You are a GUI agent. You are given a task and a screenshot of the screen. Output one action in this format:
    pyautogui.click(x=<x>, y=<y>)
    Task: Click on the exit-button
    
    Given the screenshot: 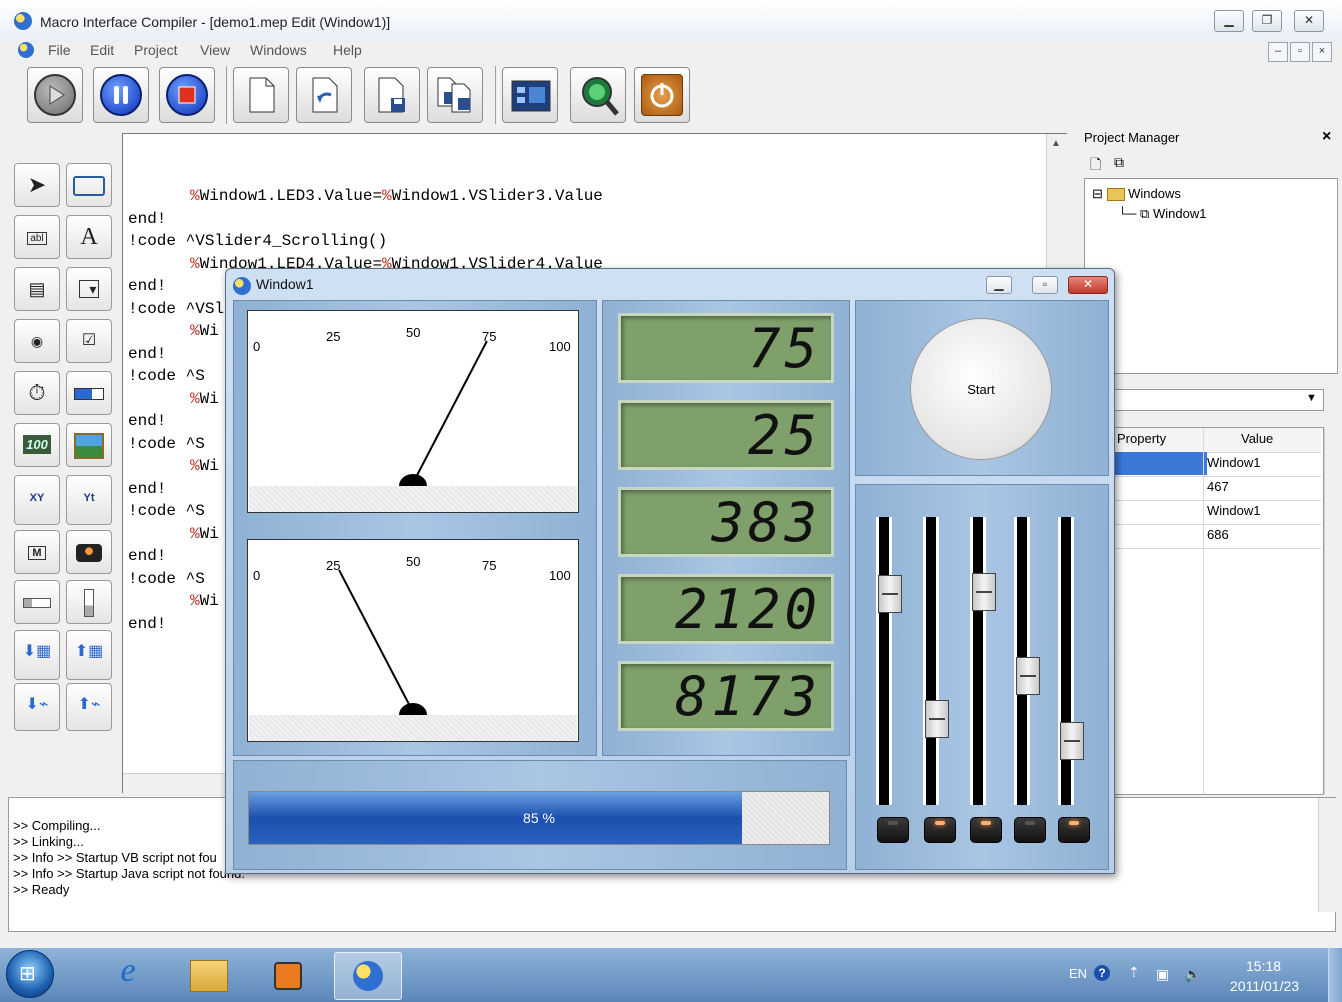 What is the action you would take?
    pyautogui.click(x=662, y=95)
    